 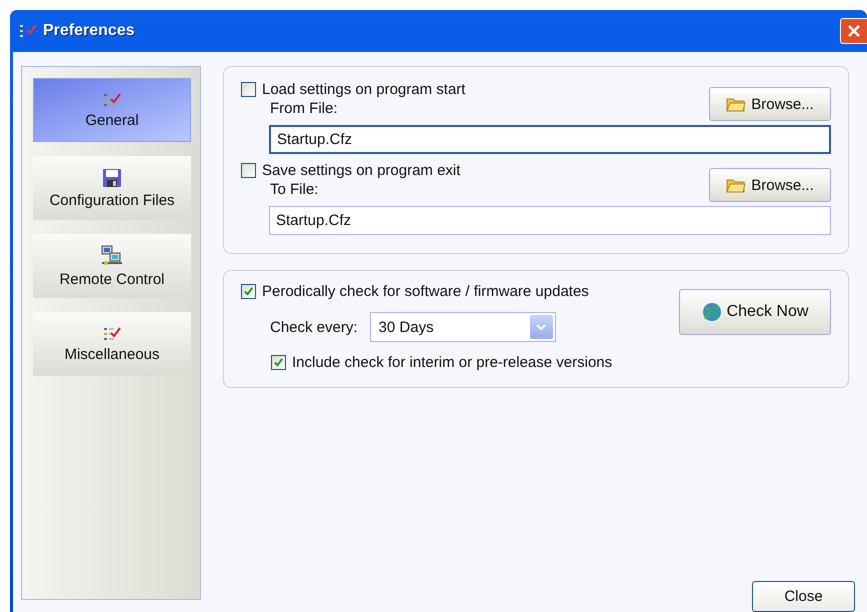 What do you see at coordinates (364, 89) in the screenshot?
I see `checkbox-label: Load settings on program start` at bounding box center [364, 89].